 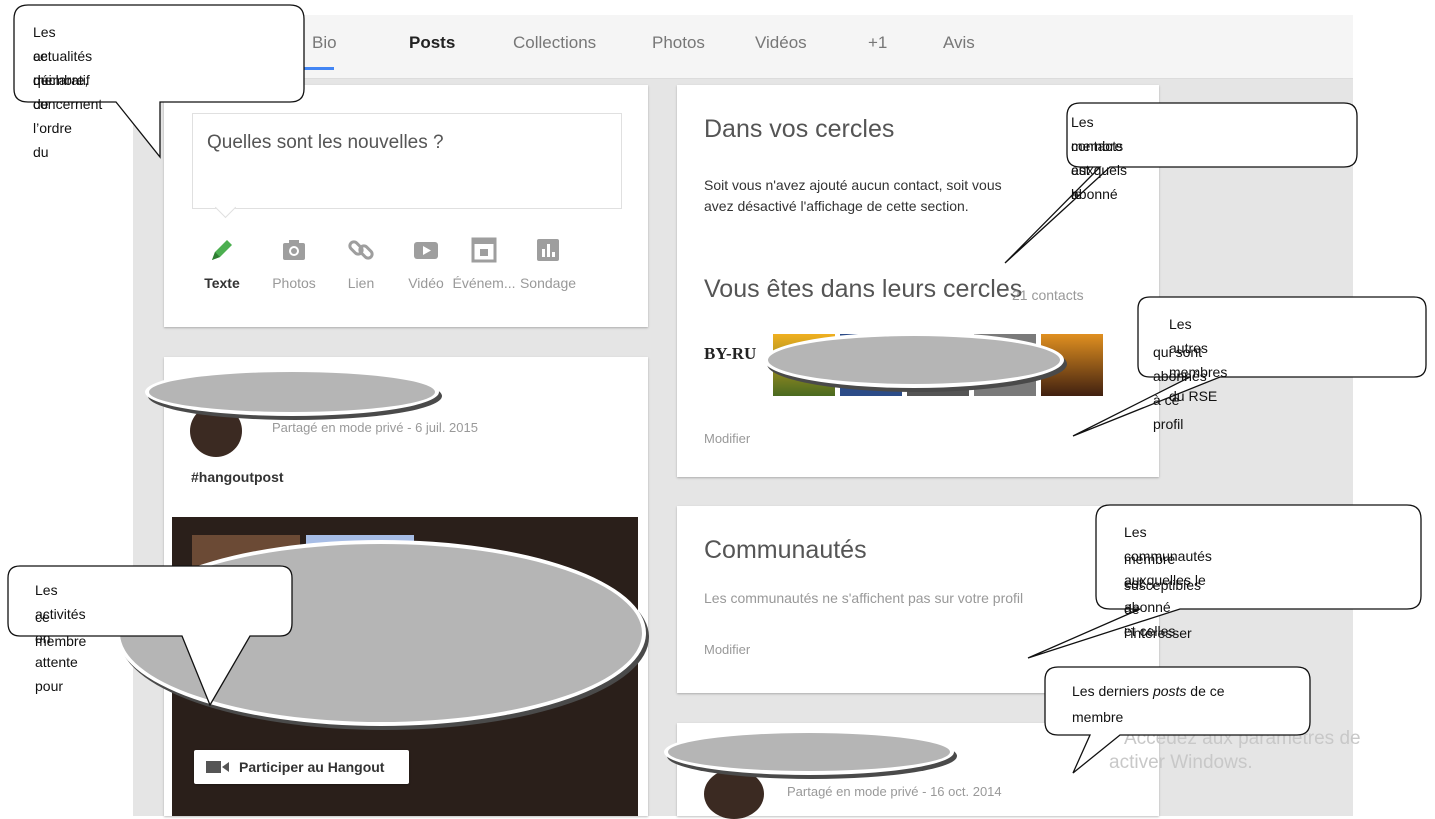 I want to click on callout-emphasis: posts, so click(x=1169, y=691).